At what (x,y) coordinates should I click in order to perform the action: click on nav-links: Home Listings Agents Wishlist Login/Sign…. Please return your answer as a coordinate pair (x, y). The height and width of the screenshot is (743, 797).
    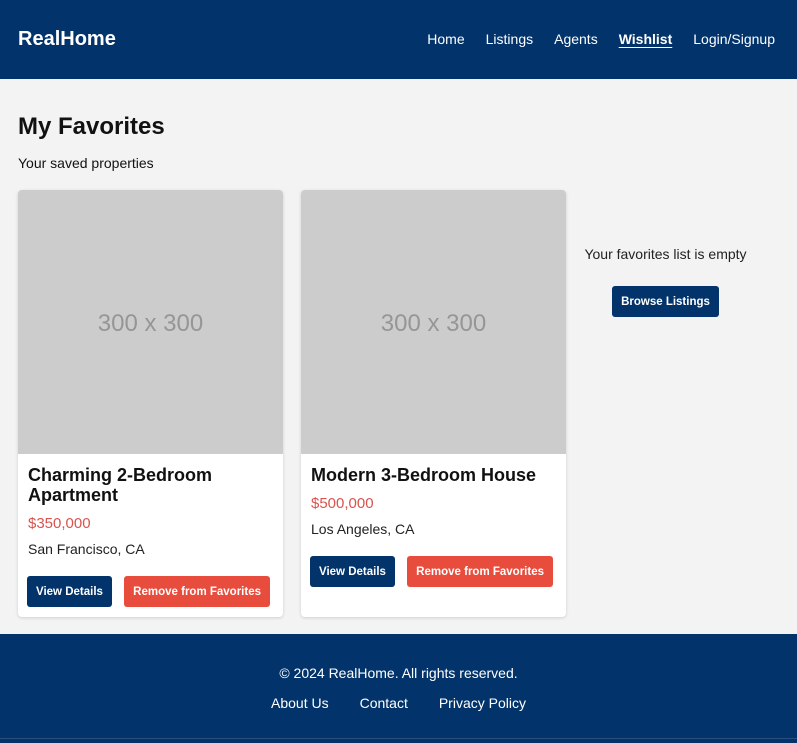
    Looking at the image, I should click on (601, 39).